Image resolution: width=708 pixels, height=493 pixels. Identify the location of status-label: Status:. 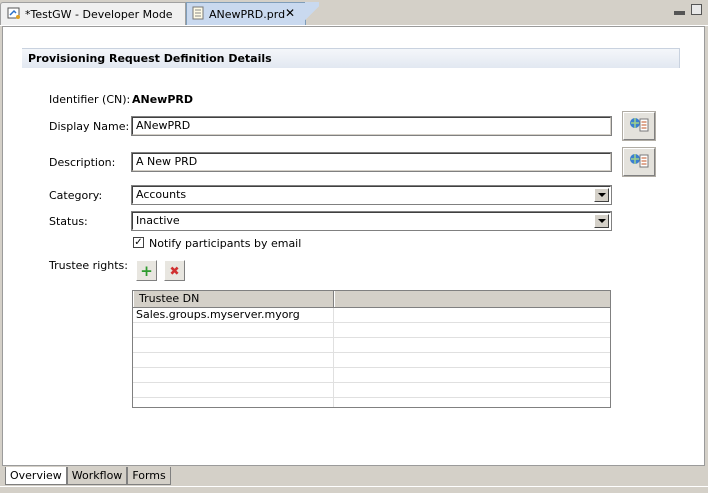
(68, 221).